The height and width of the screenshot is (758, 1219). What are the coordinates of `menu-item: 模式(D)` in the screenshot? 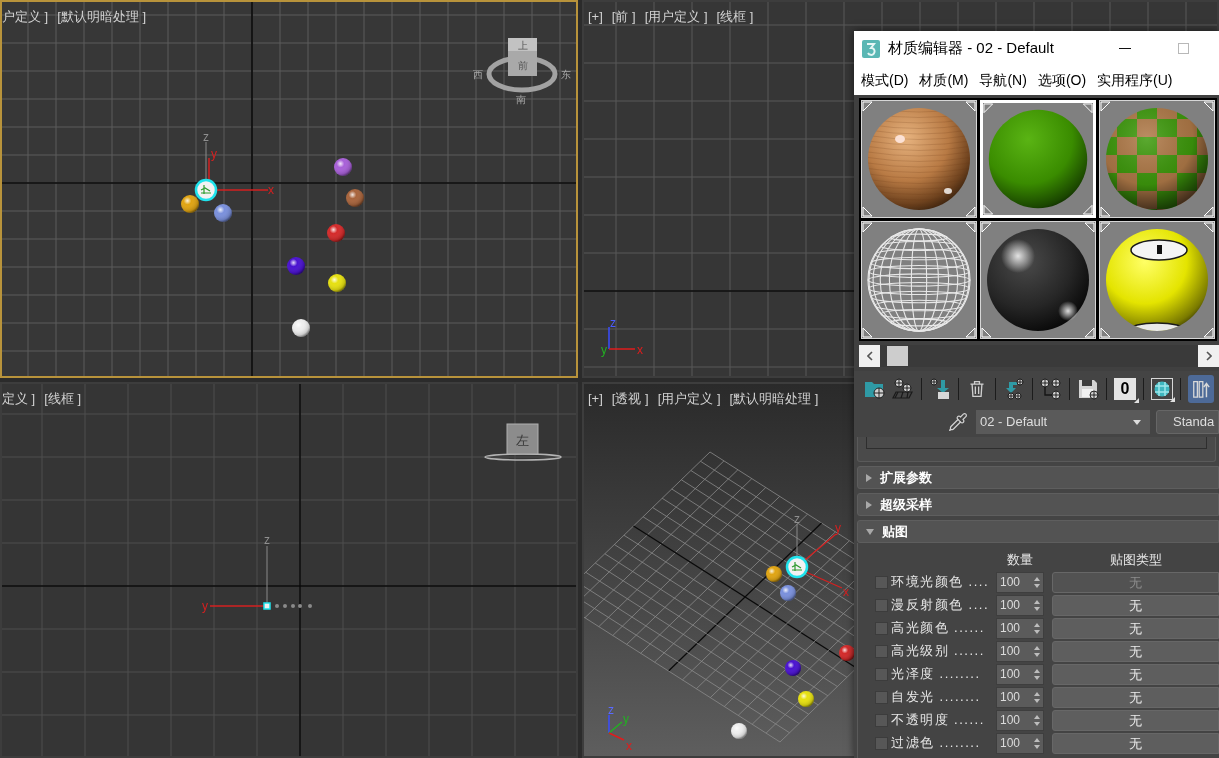 It's located at (885, 80).